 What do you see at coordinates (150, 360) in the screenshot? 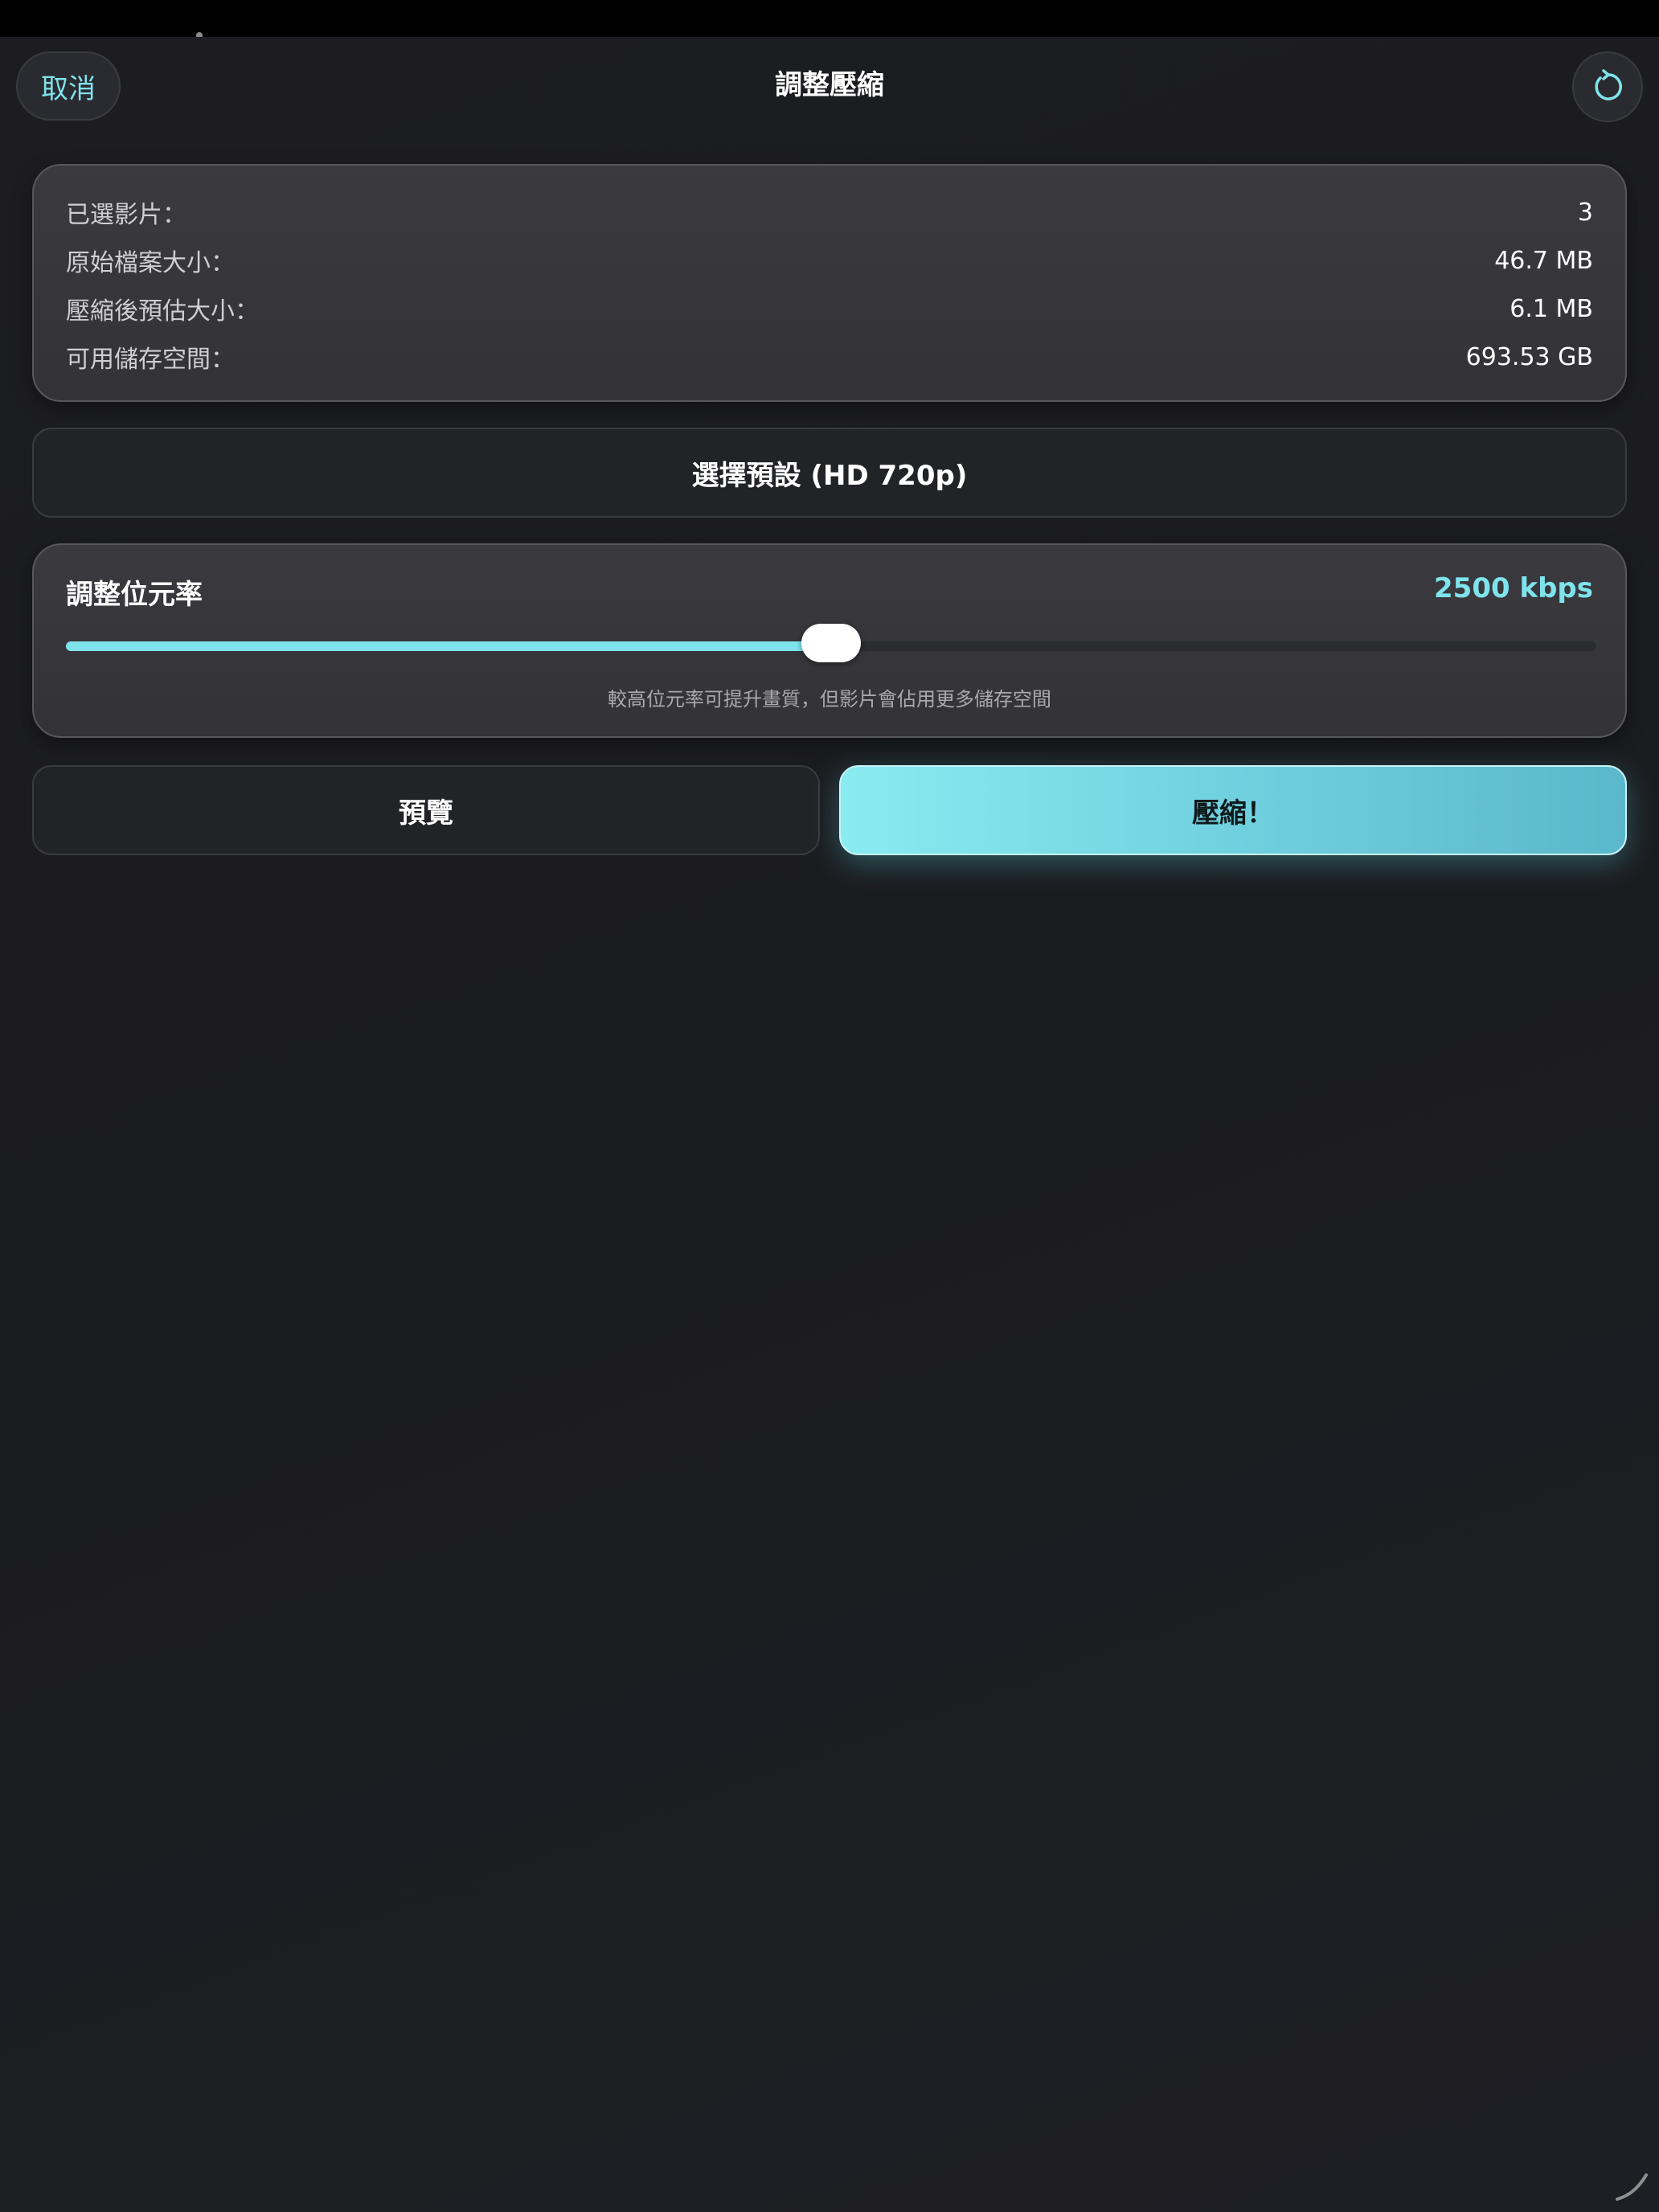
I see `available-storage-label: 可用儲存空間：` at bounding box center [150, 360].